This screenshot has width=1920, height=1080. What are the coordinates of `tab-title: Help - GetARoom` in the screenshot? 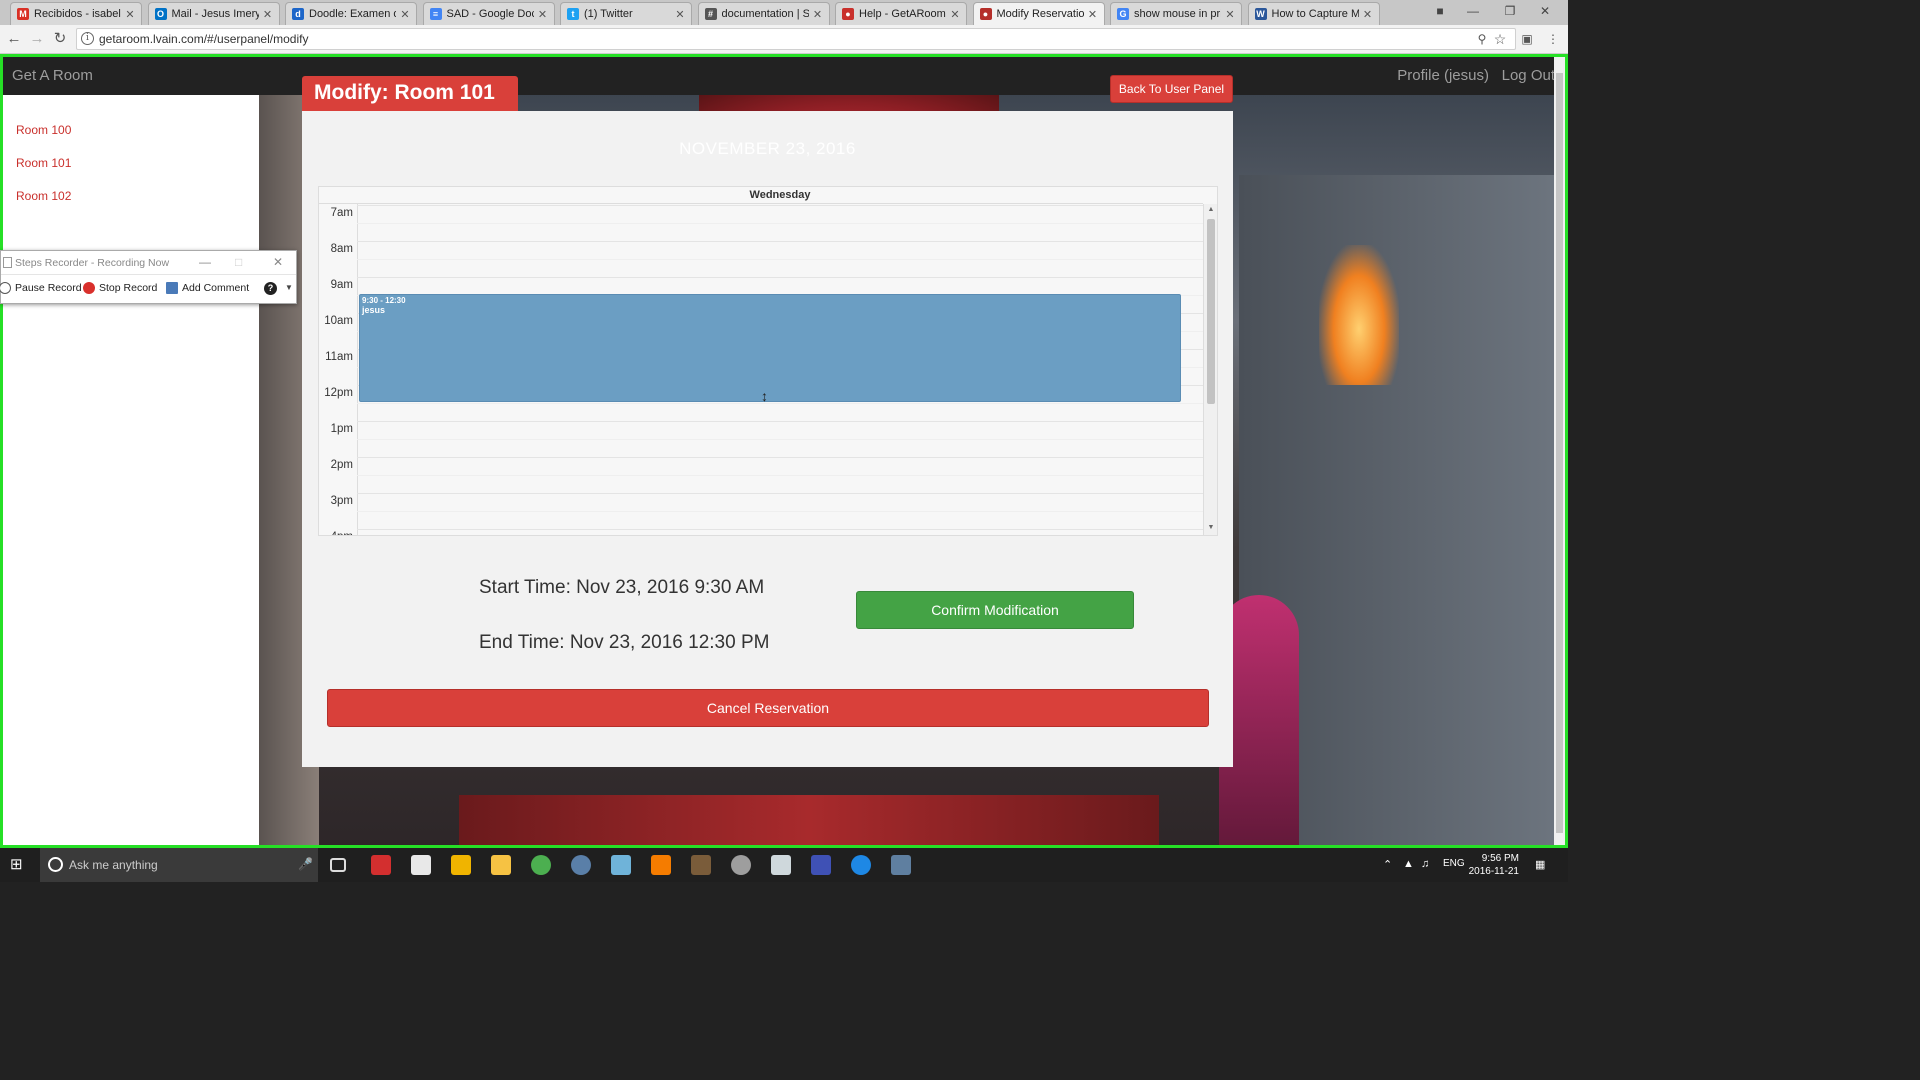 It's located at (902, 14).